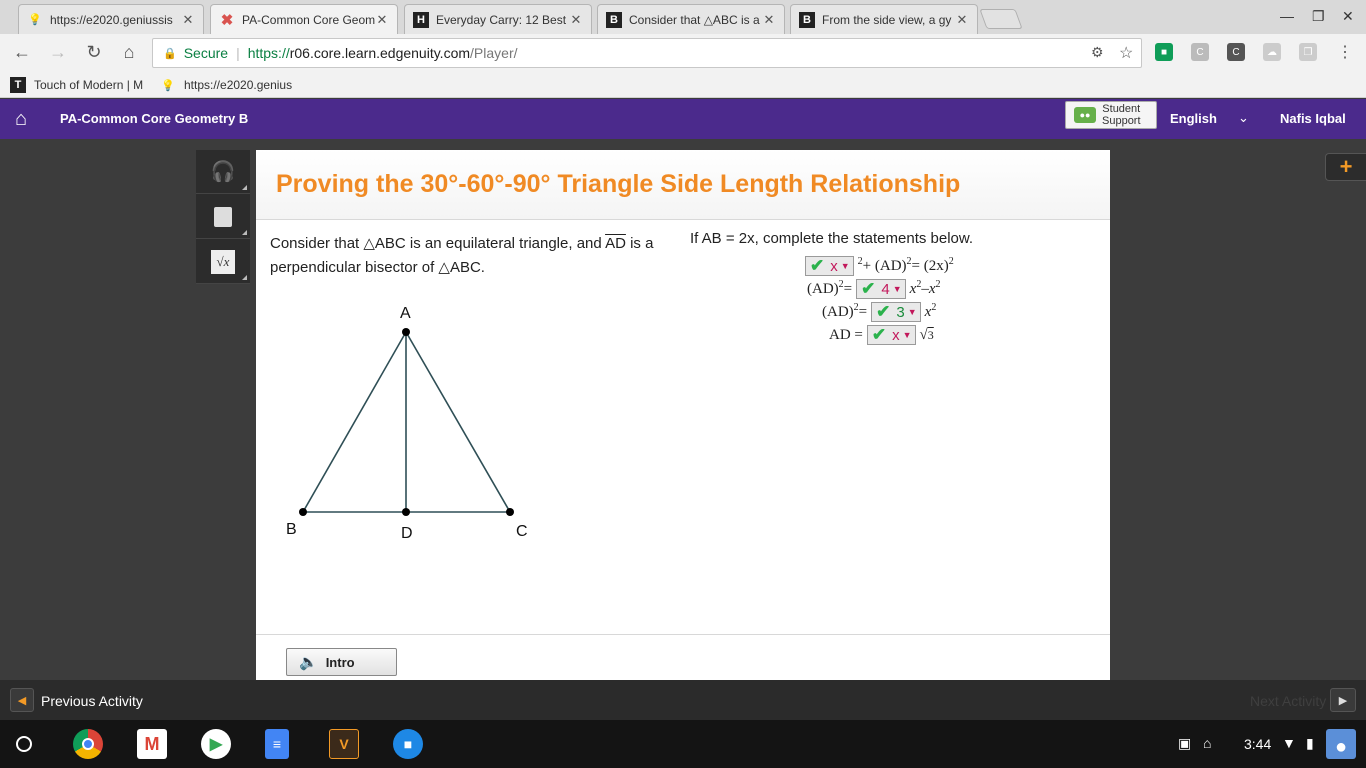  Describe the element at coordinates (683, 700) in the screenshot. I see `activity-nav-bar: ◀ Previous Activity Next Activity ▶` at that location.